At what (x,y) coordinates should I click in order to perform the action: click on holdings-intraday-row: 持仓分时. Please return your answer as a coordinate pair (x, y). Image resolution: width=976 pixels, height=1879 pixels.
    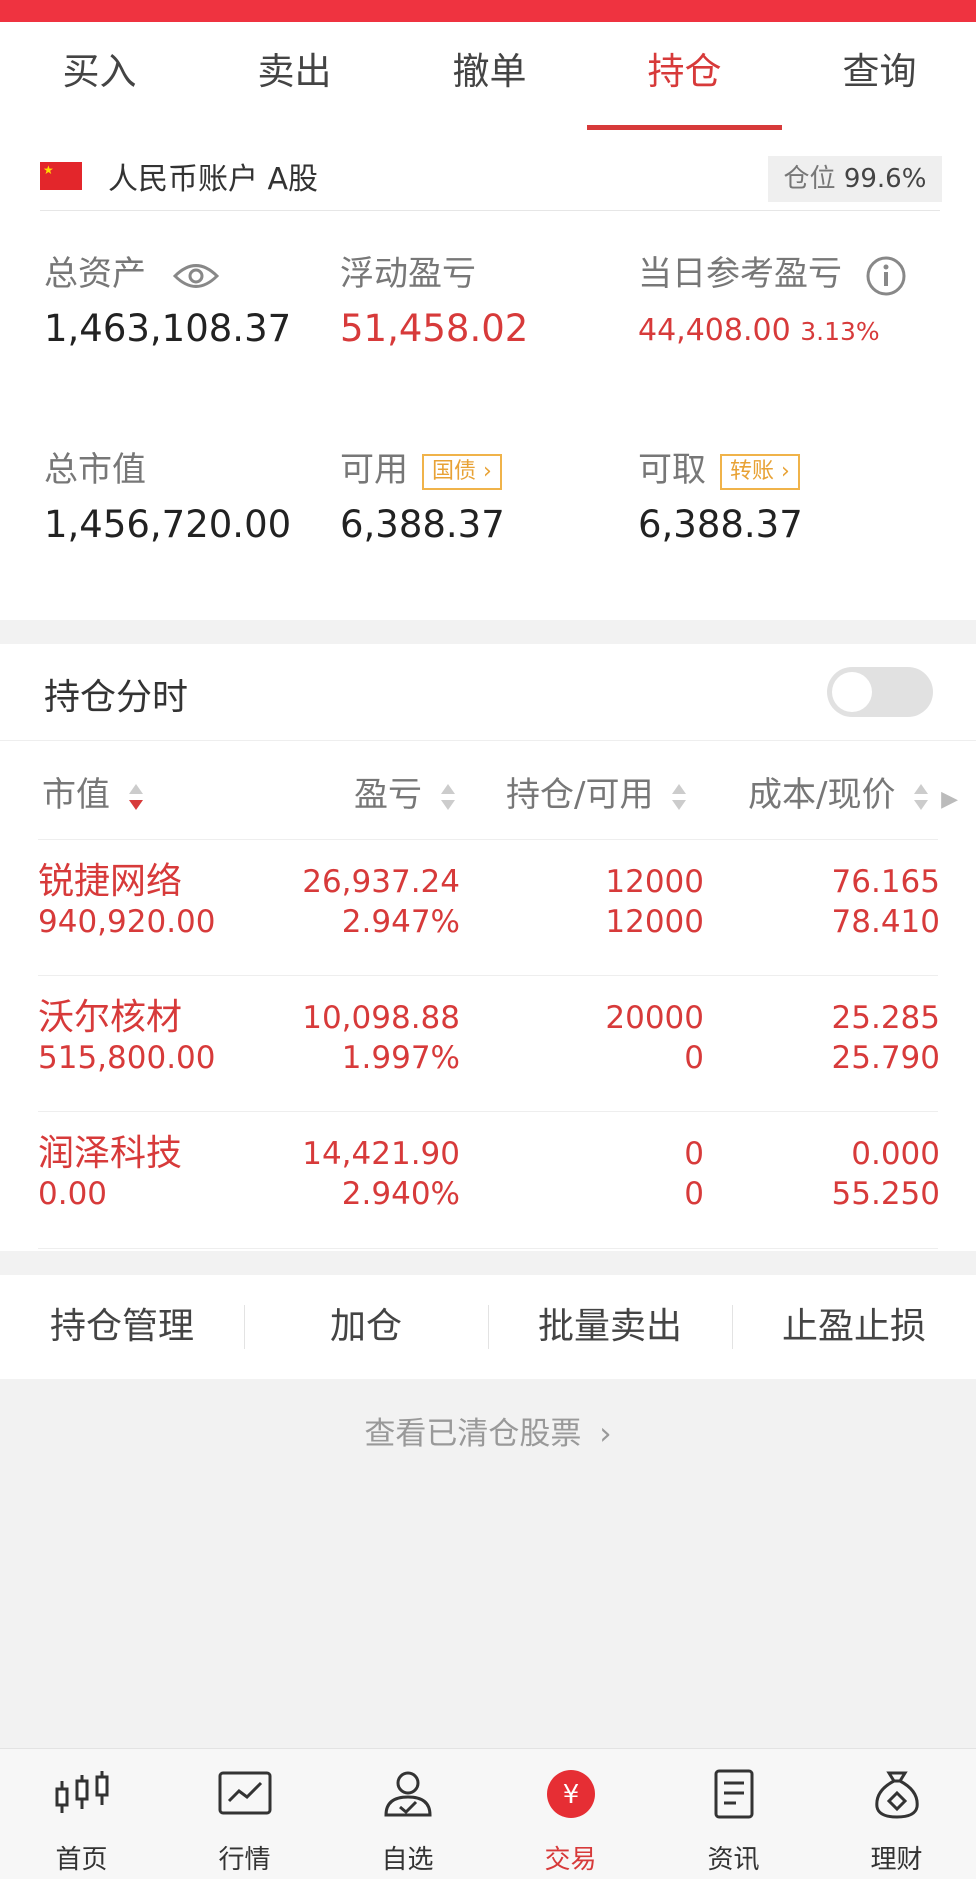
    Looking at the image, I should click on (488, 692).